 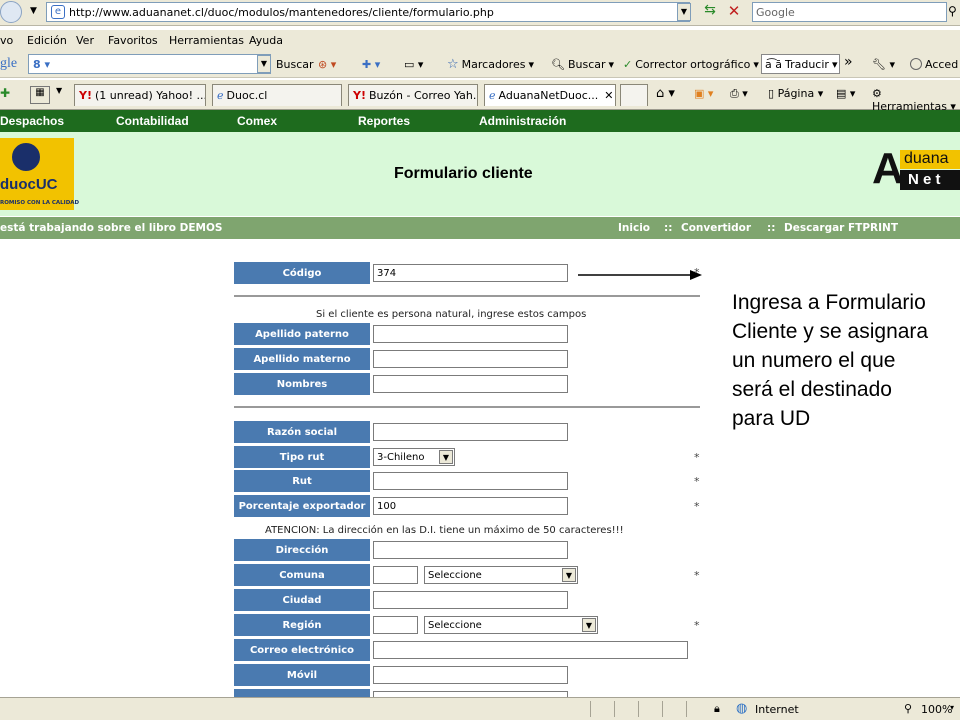 What do you see at coordinates (934, 64) in the screenshot?
I see `acced-button: Acced` at bounding box center [934, 64].